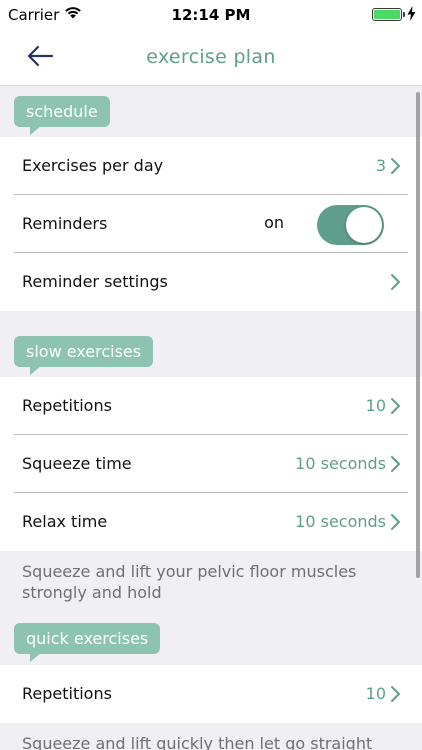  I want to click on toggle-knob, so click(364, 225).